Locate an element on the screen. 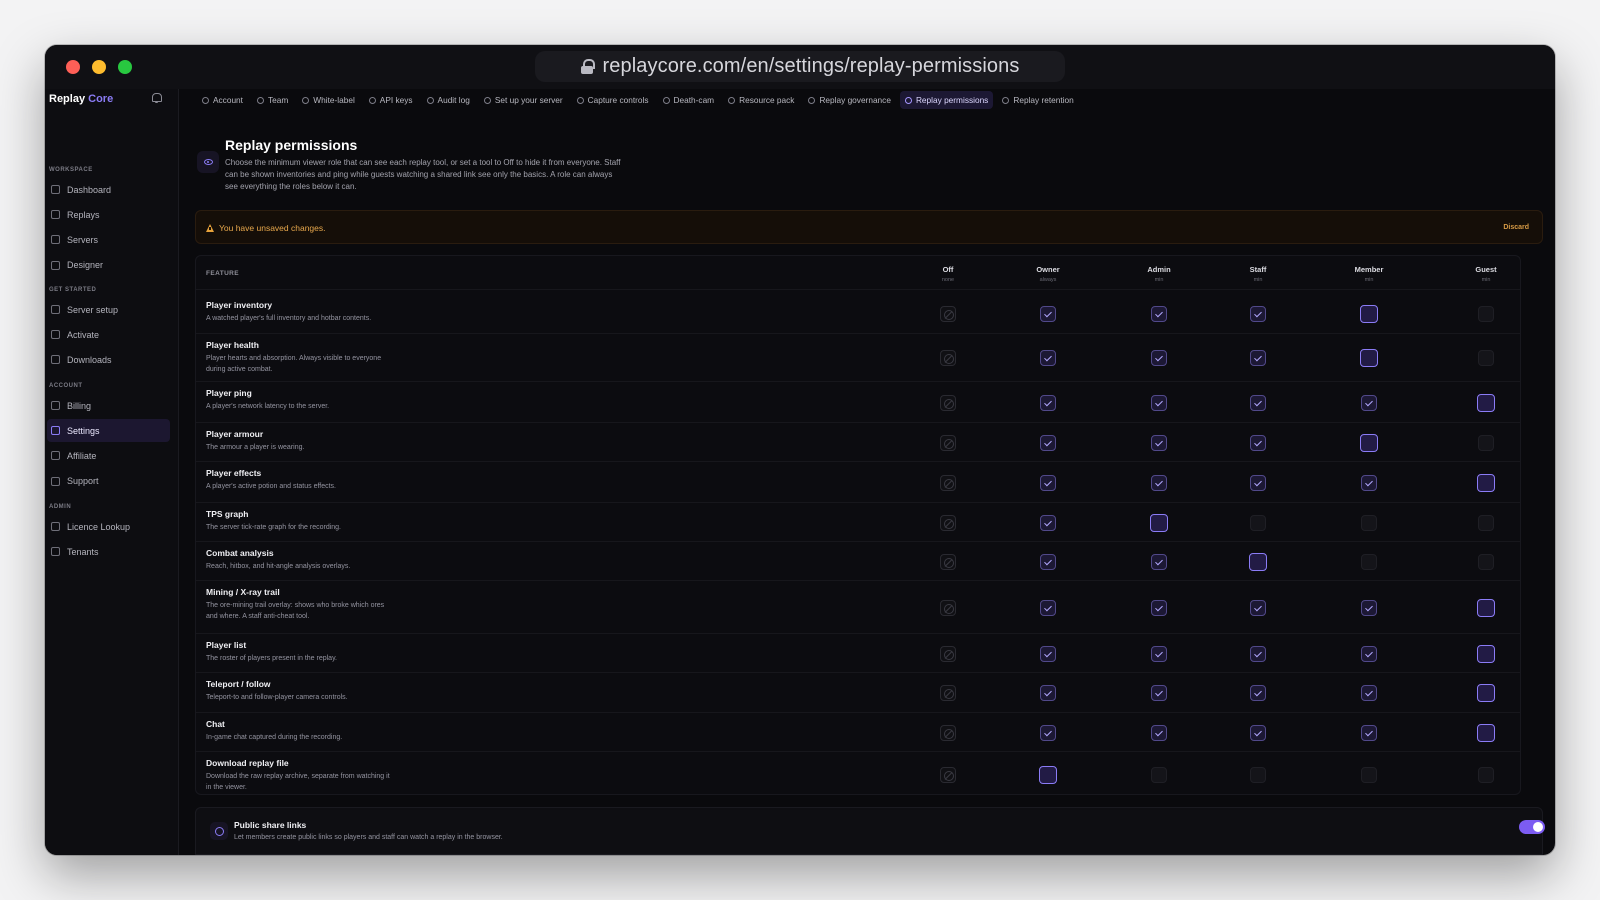  tab-capture-controls: Capture controls is located at coordinates (613, 100).